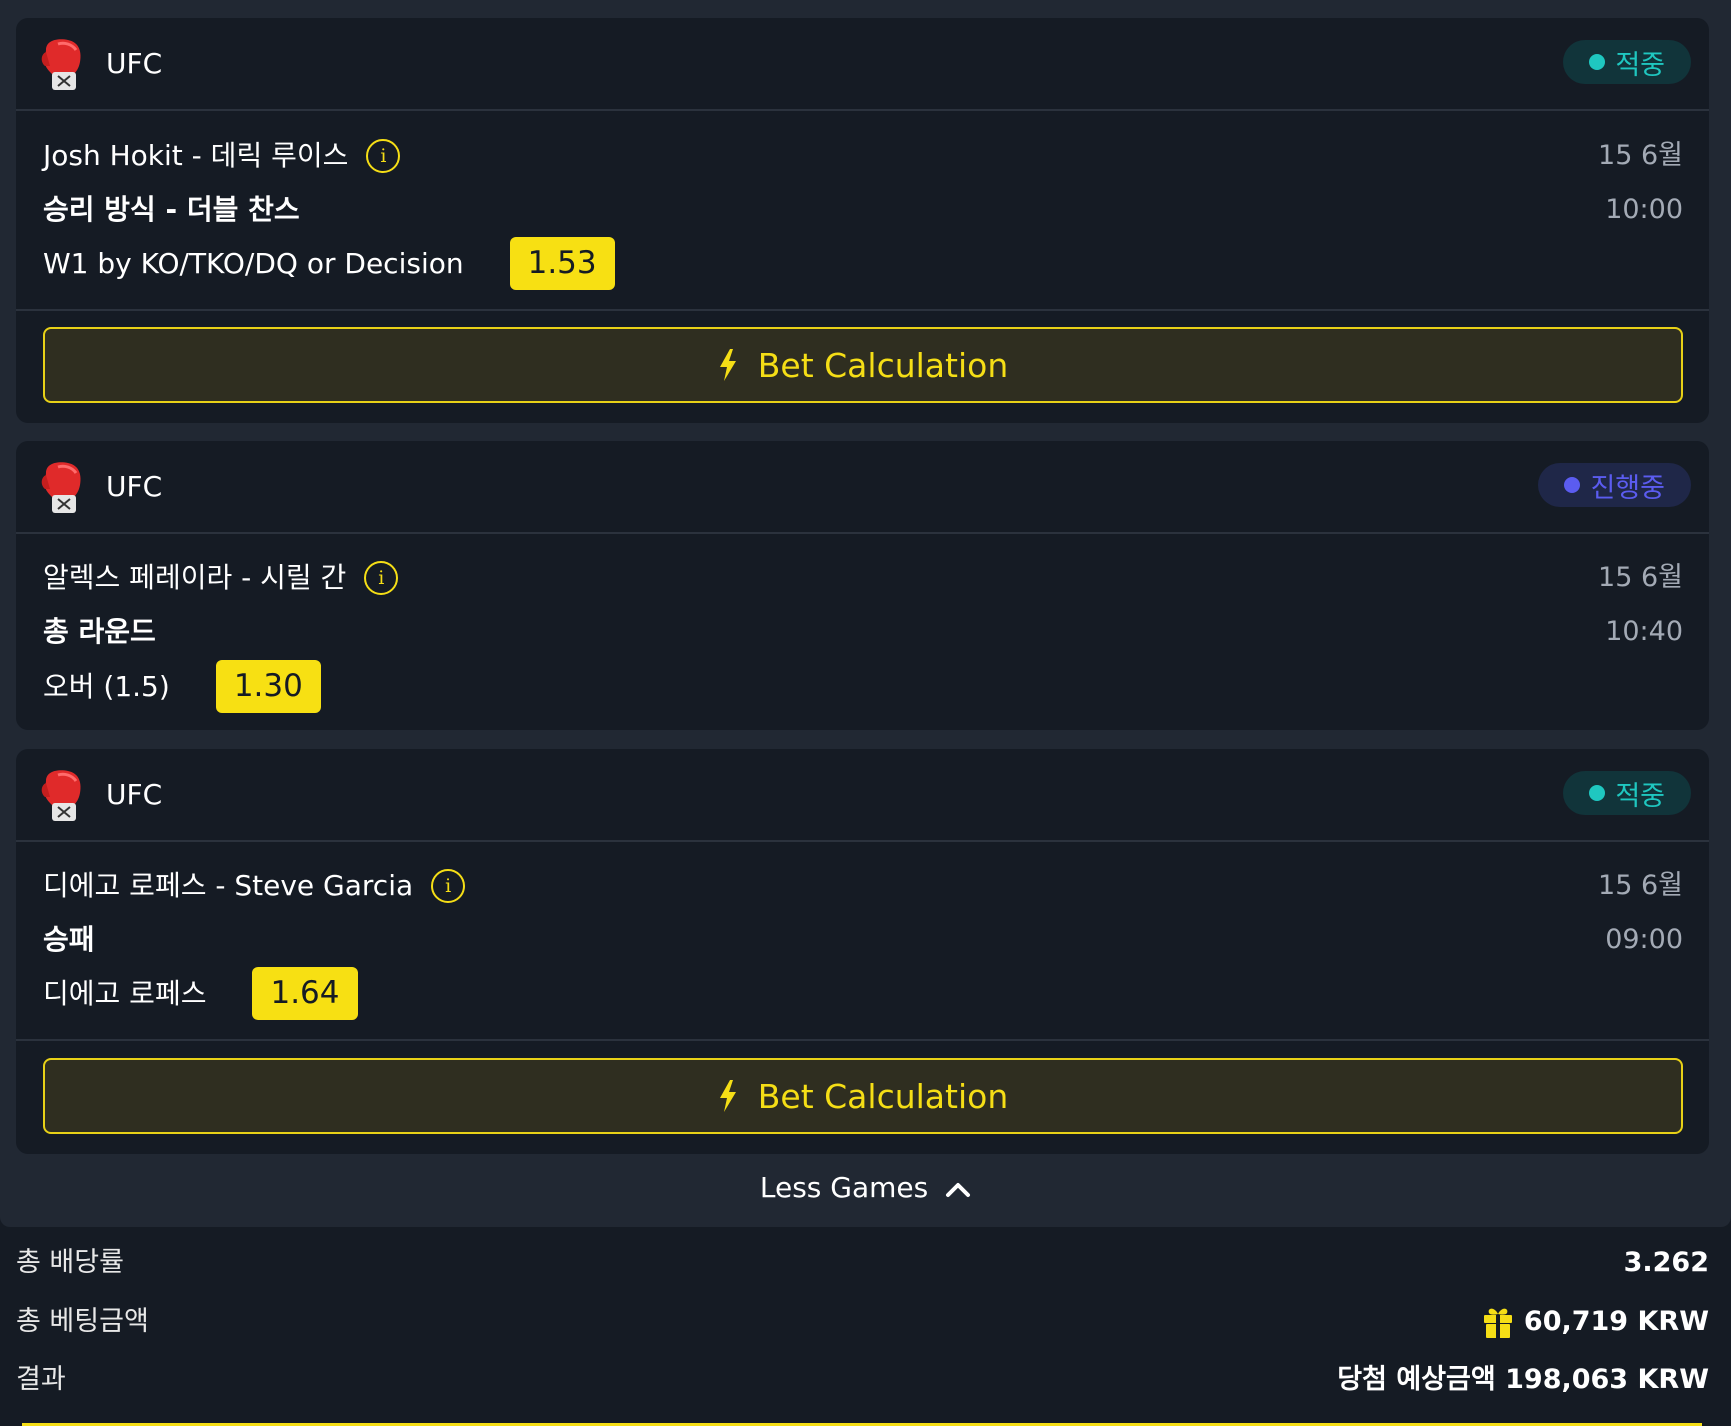  I want to click on total-odds-label: 총 배당률, so click(70, 1262).